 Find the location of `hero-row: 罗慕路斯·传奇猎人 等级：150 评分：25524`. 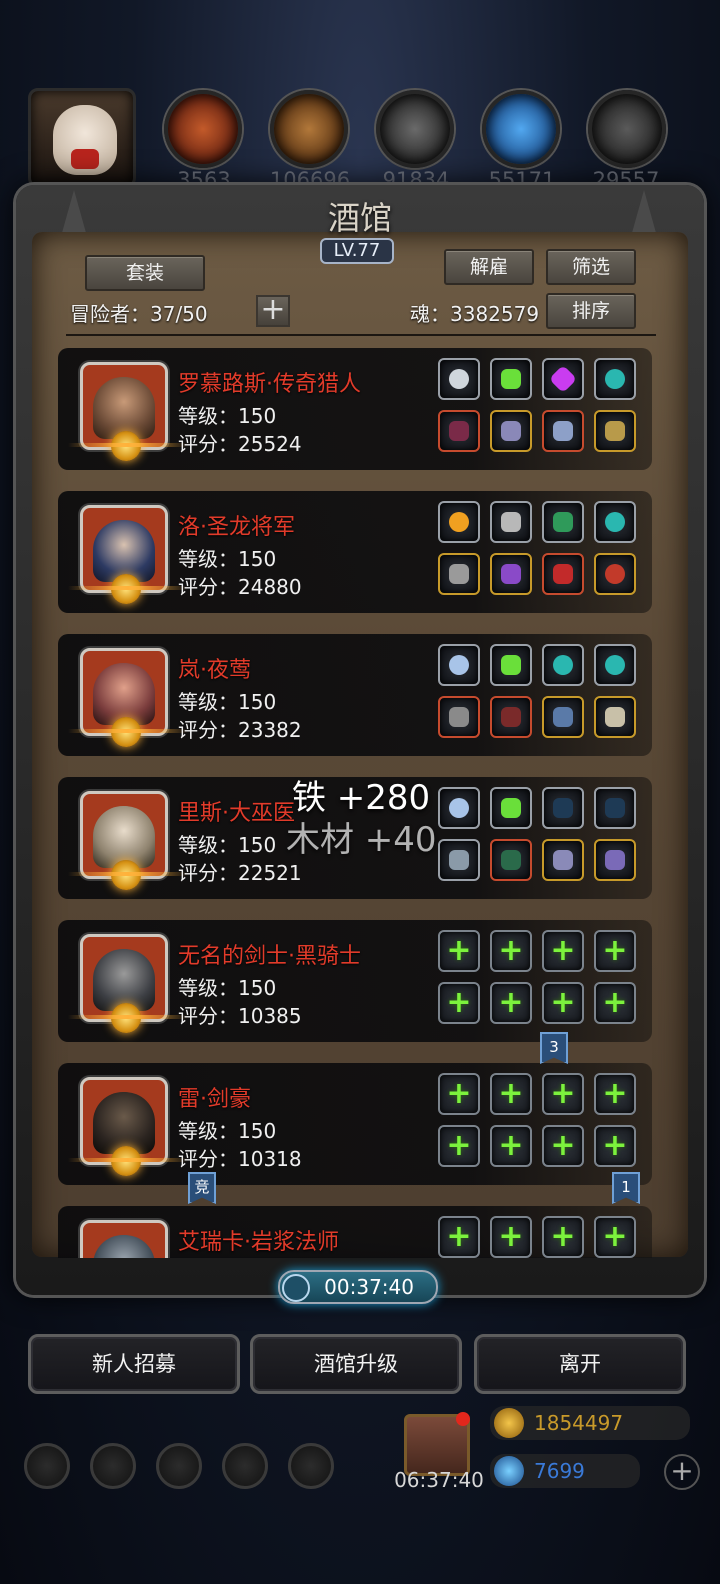

hero-row: 罗慕路斯·传奇猎人 等级：150 评分：25524 is located at coordinates (355, 409).